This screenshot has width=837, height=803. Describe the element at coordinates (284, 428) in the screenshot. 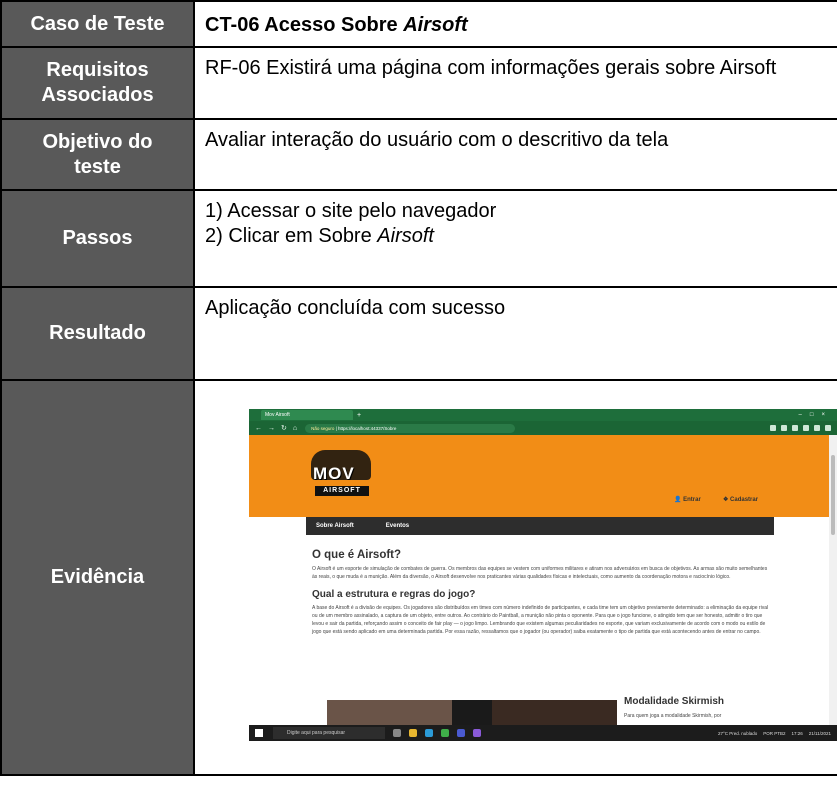

I see `reload-icon: ↻` at that location.